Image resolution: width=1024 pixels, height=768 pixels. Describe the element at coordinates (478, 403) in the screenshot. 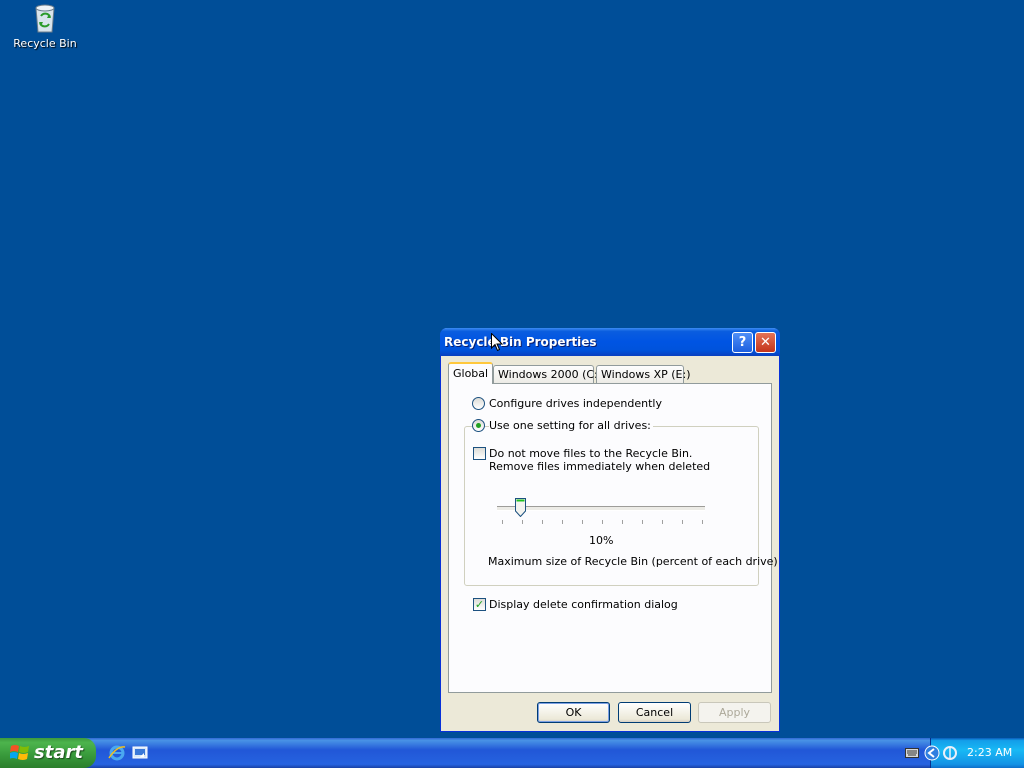

I see `radio-configure-independently` at that location.